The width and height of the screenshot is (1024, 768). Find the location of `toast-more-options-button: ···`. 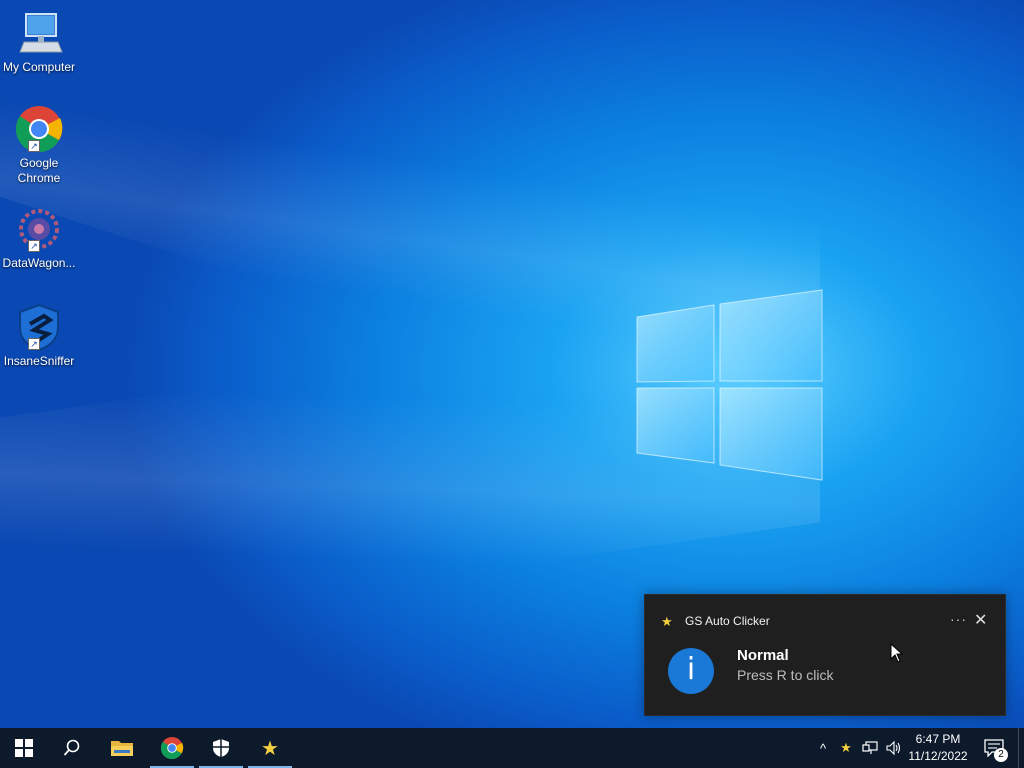

toast-more-options-button: ··· is located at coordinates (958, 619).